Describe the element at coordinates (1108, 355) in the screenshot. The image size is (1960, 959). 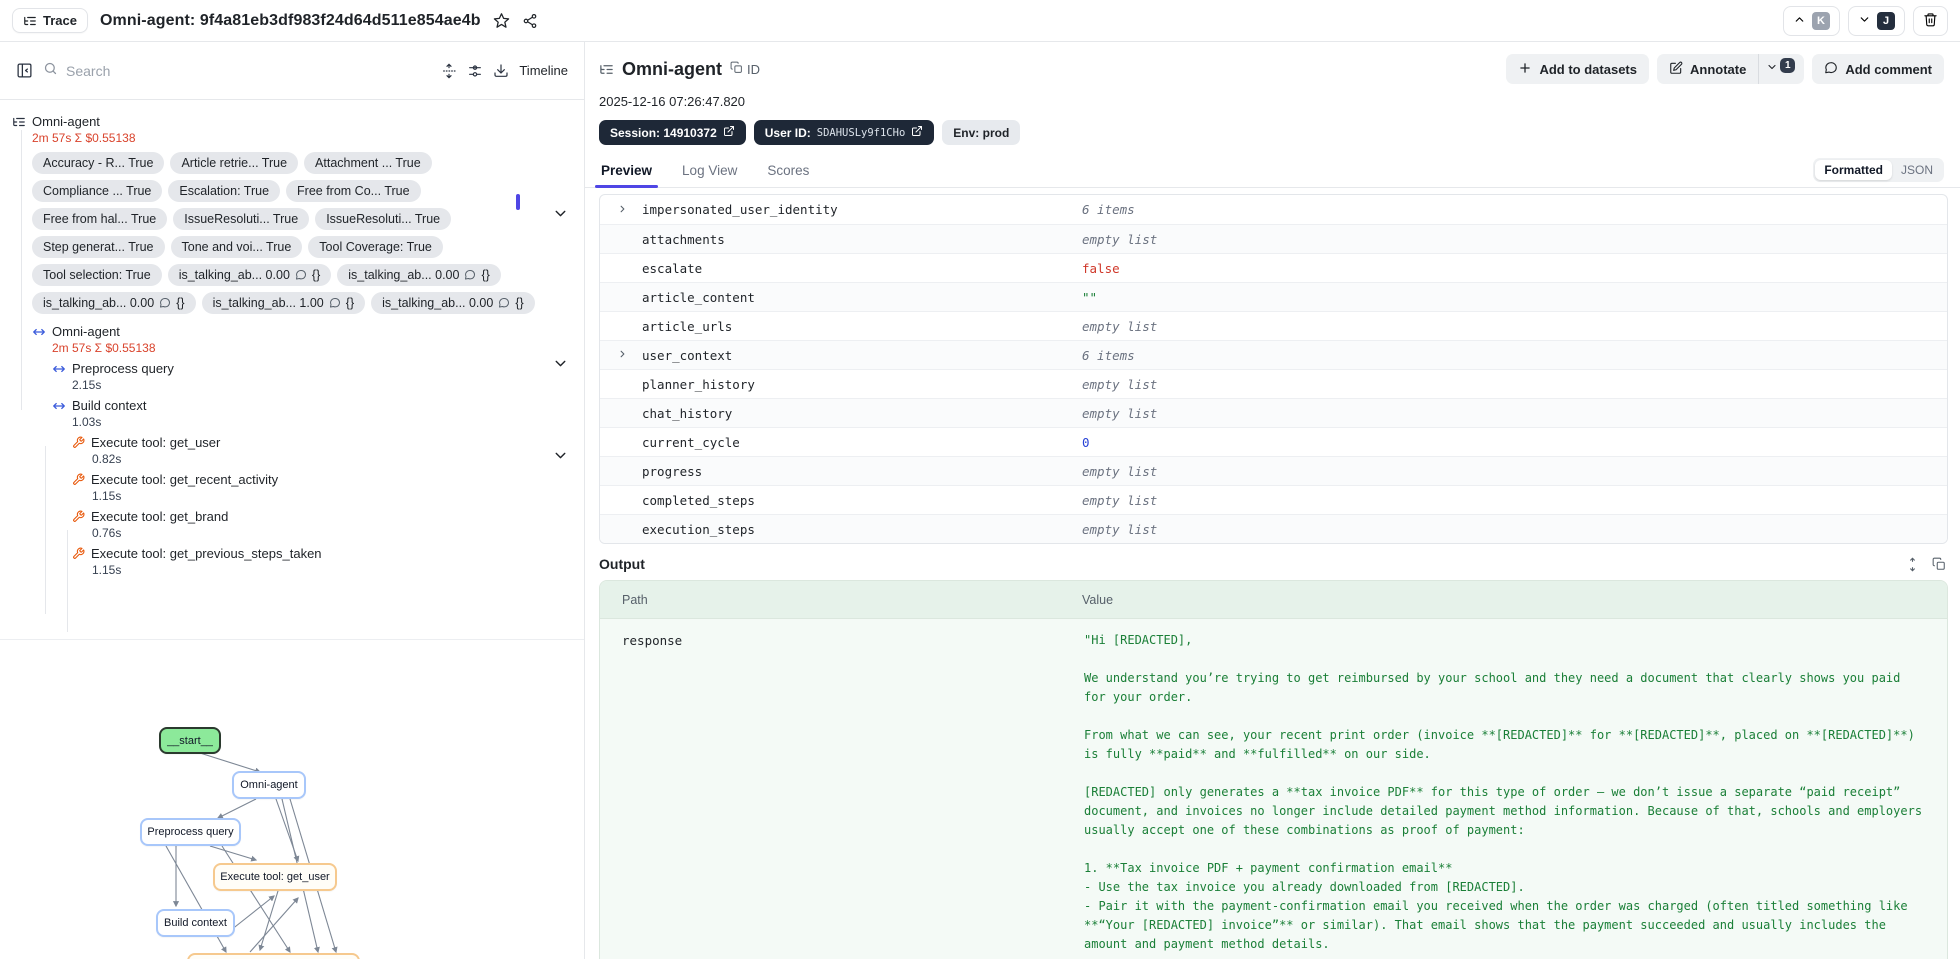
I see `row-value: 6 items` at that location.